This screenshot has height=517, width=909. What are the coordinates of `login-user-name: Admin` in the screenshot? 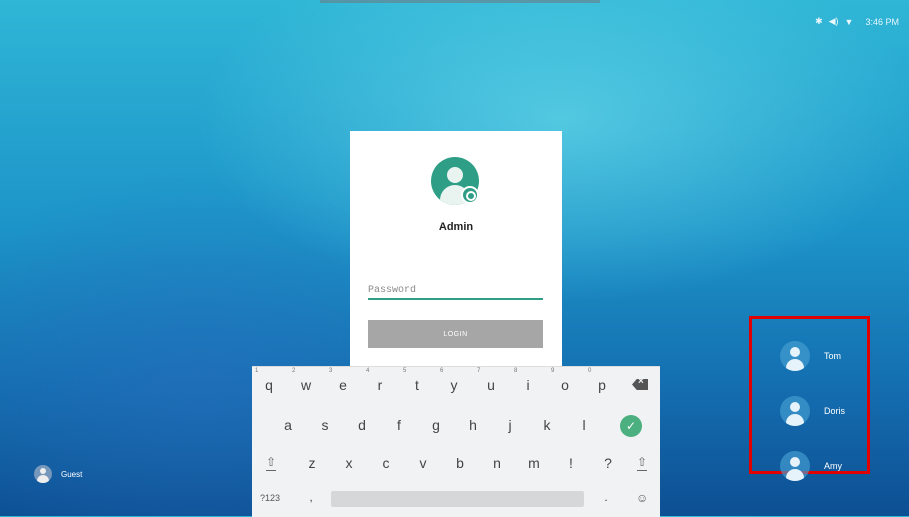 It's located at (456, 227).